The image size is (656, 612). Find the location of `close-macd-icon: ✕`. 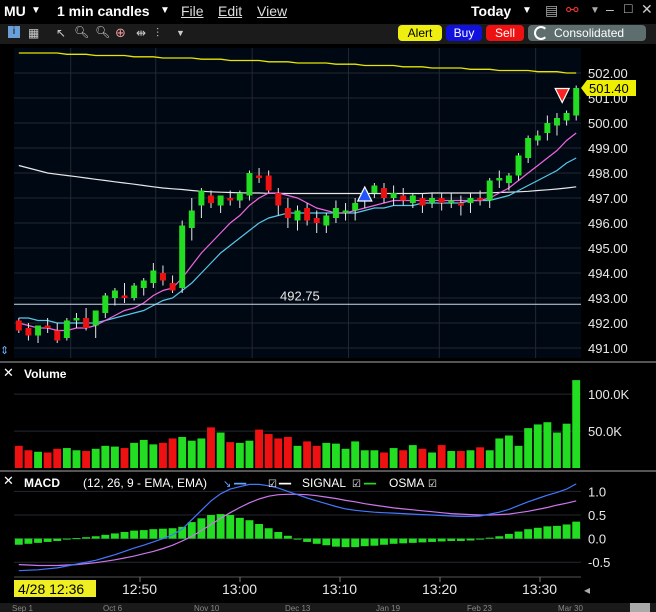

close-macd-icon: ✕ is located at coordinates (8, 480).